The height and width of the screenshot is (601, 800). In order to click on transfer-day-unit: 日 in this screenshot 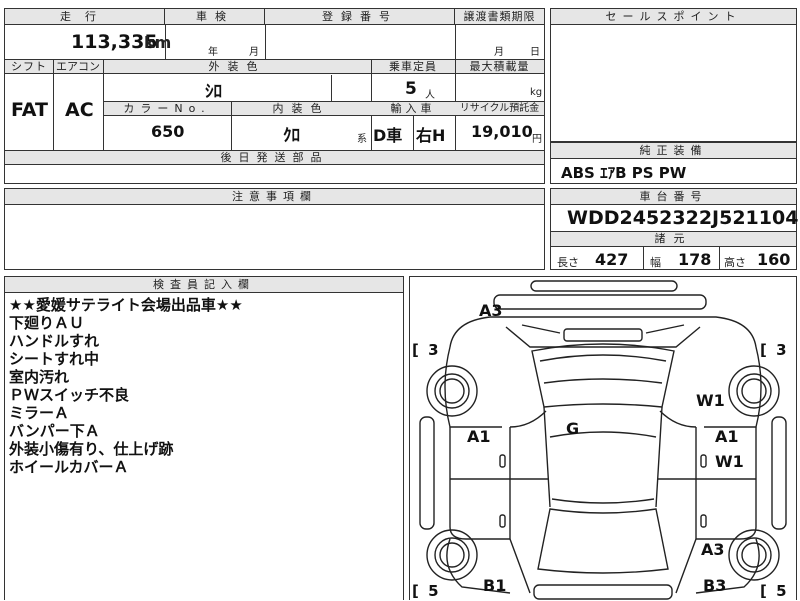, I will do `click(535, 52)`.